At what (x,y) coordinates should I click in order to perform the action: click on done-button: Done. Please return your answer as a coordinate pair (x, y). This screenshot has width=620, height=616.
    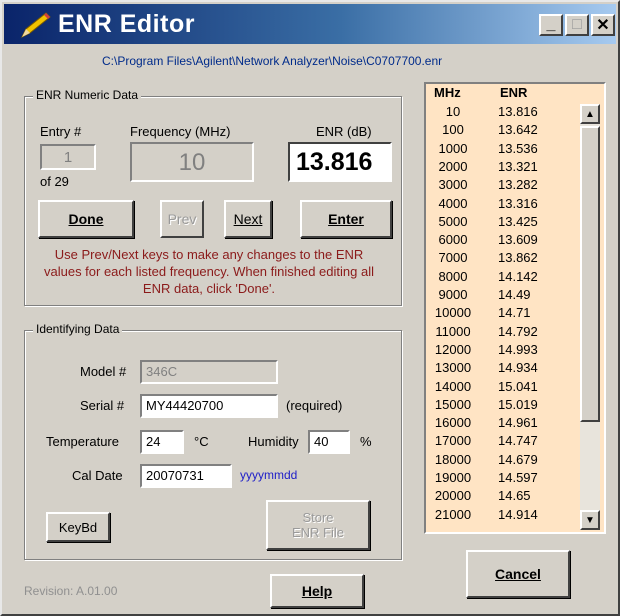
    Looking at the image, I should click on (86, 219).